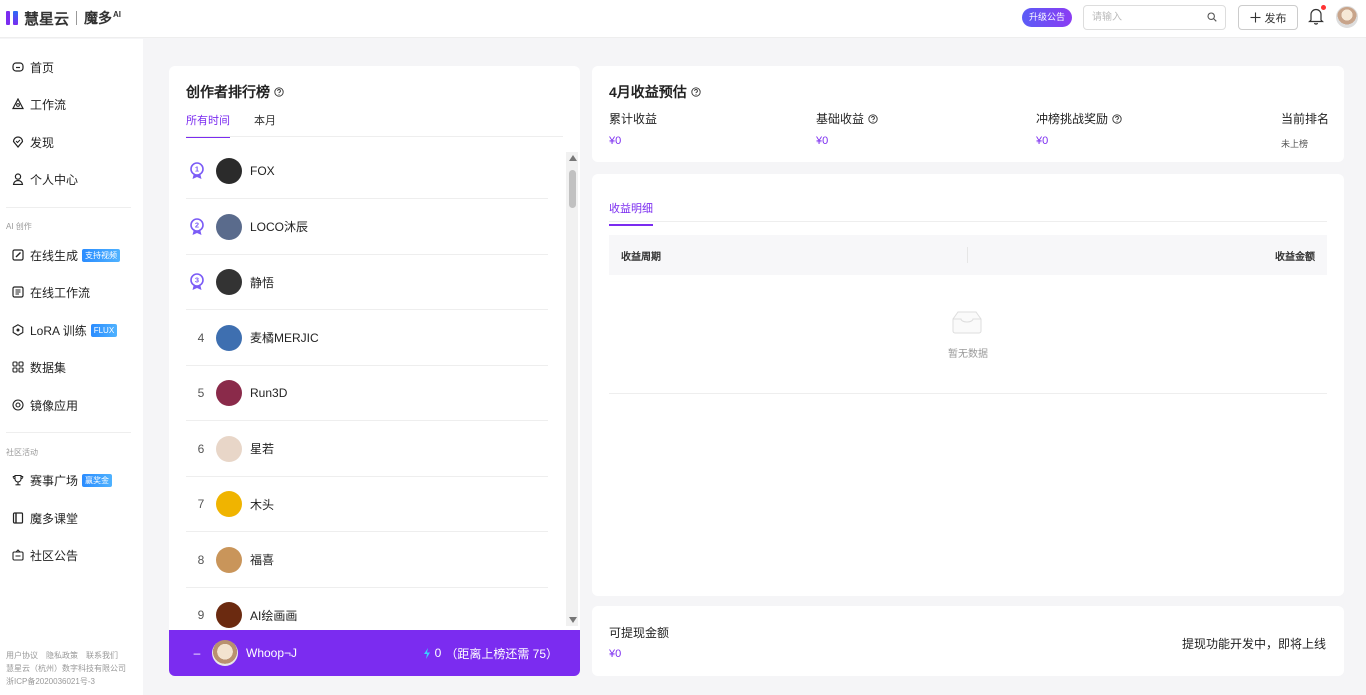 The width and height of the screenshot is (1366, 695). Describe the element at coordinates (201, 504) in the screenshot. I see `rank-number: 7` at that location.